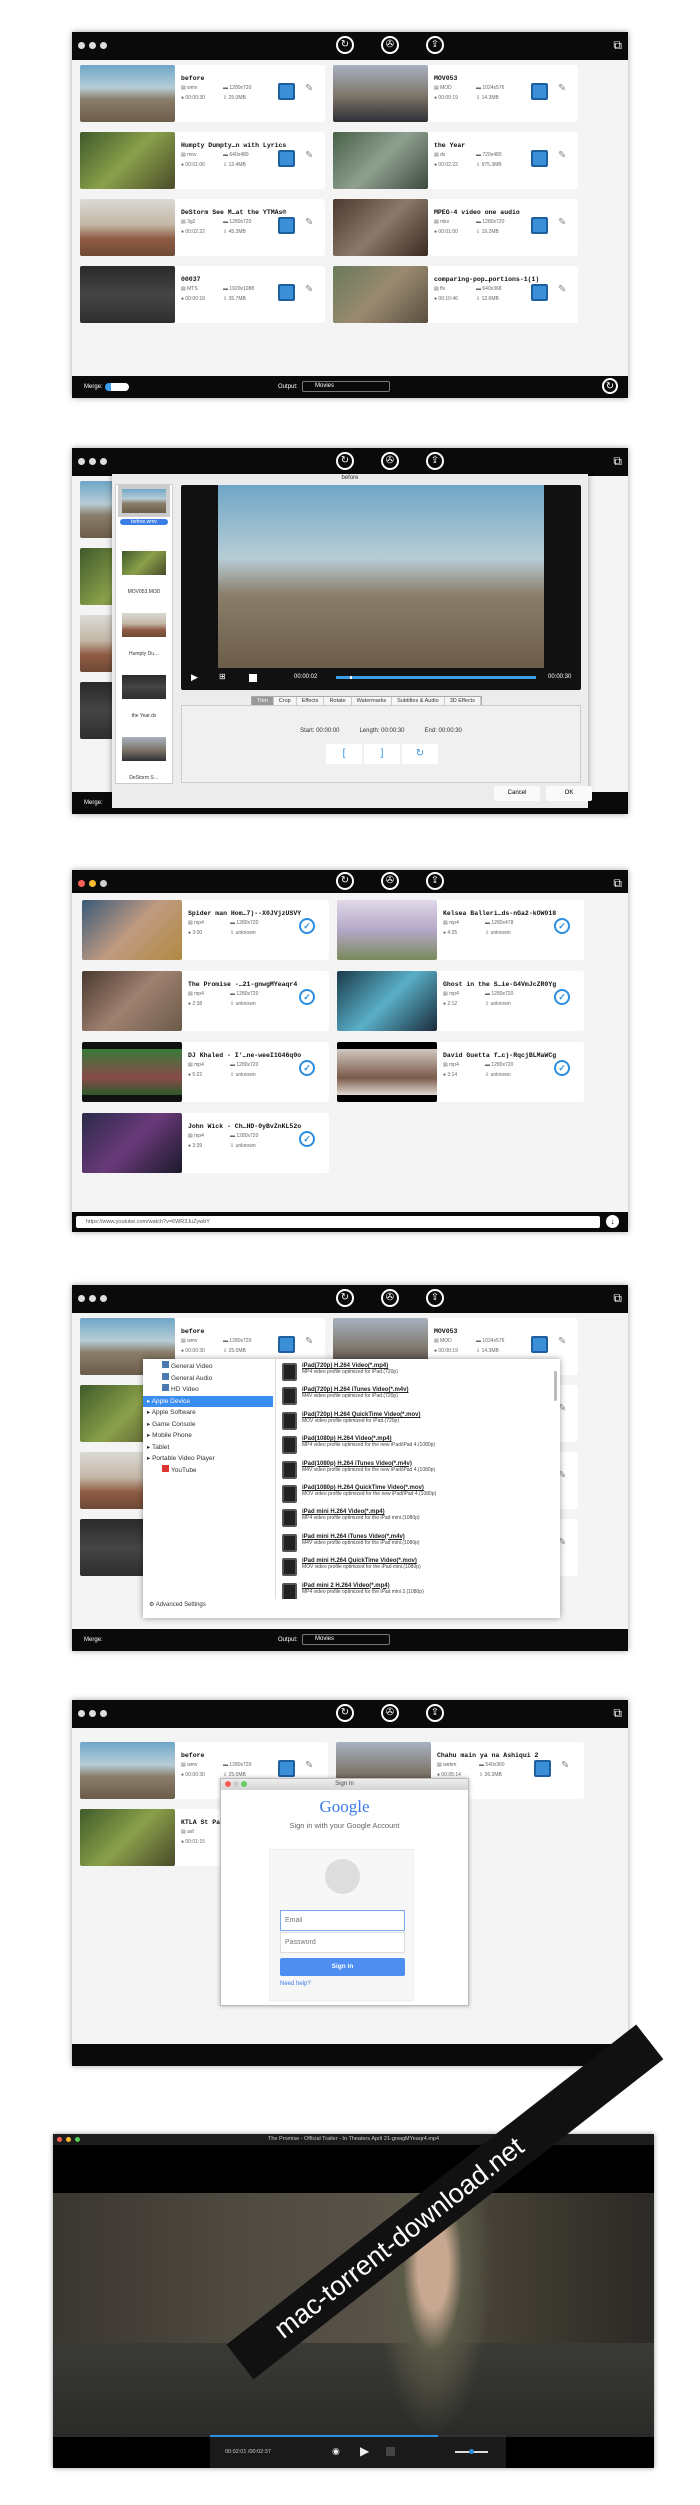 This screenshot has height=2505, width=700. What do you see at coordinates (177, 1604) in the screenshot?
I see `advanced-settings-button: ⚙ Advanced Settings` at bounding box center [177, 1604].